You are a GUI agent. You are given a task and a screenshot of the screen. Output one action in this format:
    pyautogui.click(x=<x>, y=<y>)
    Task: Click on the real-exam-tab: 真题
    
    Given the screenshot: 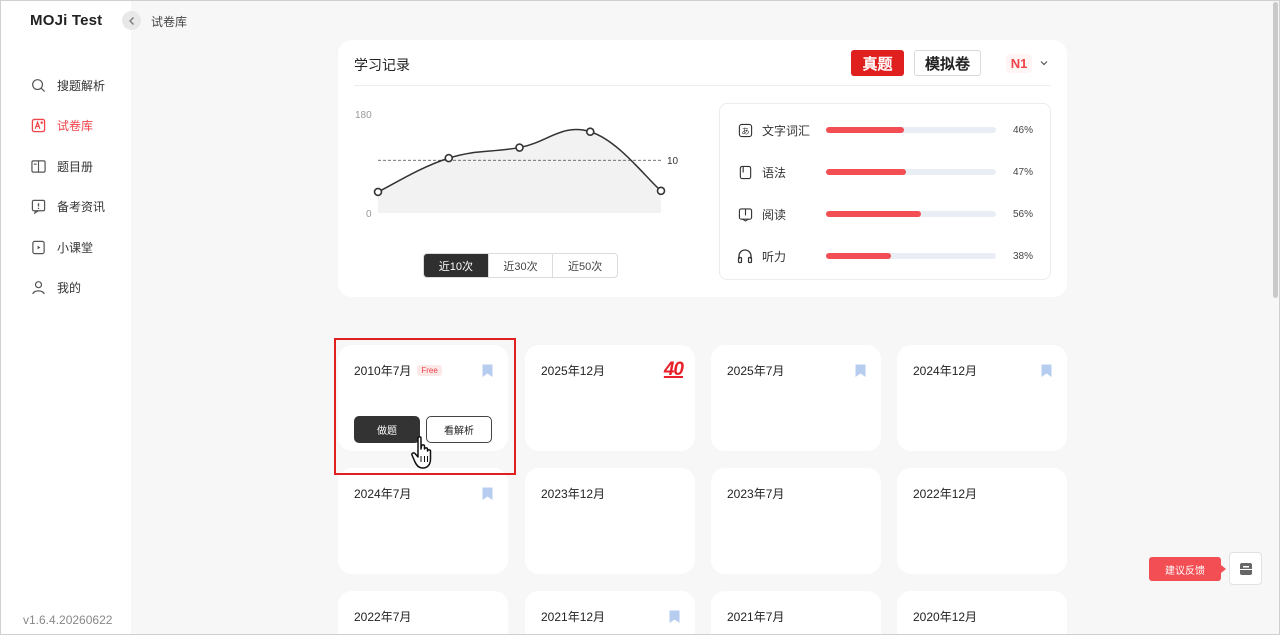 What is the action you would take?
    pyautogui.click(x=877, y=63)
    